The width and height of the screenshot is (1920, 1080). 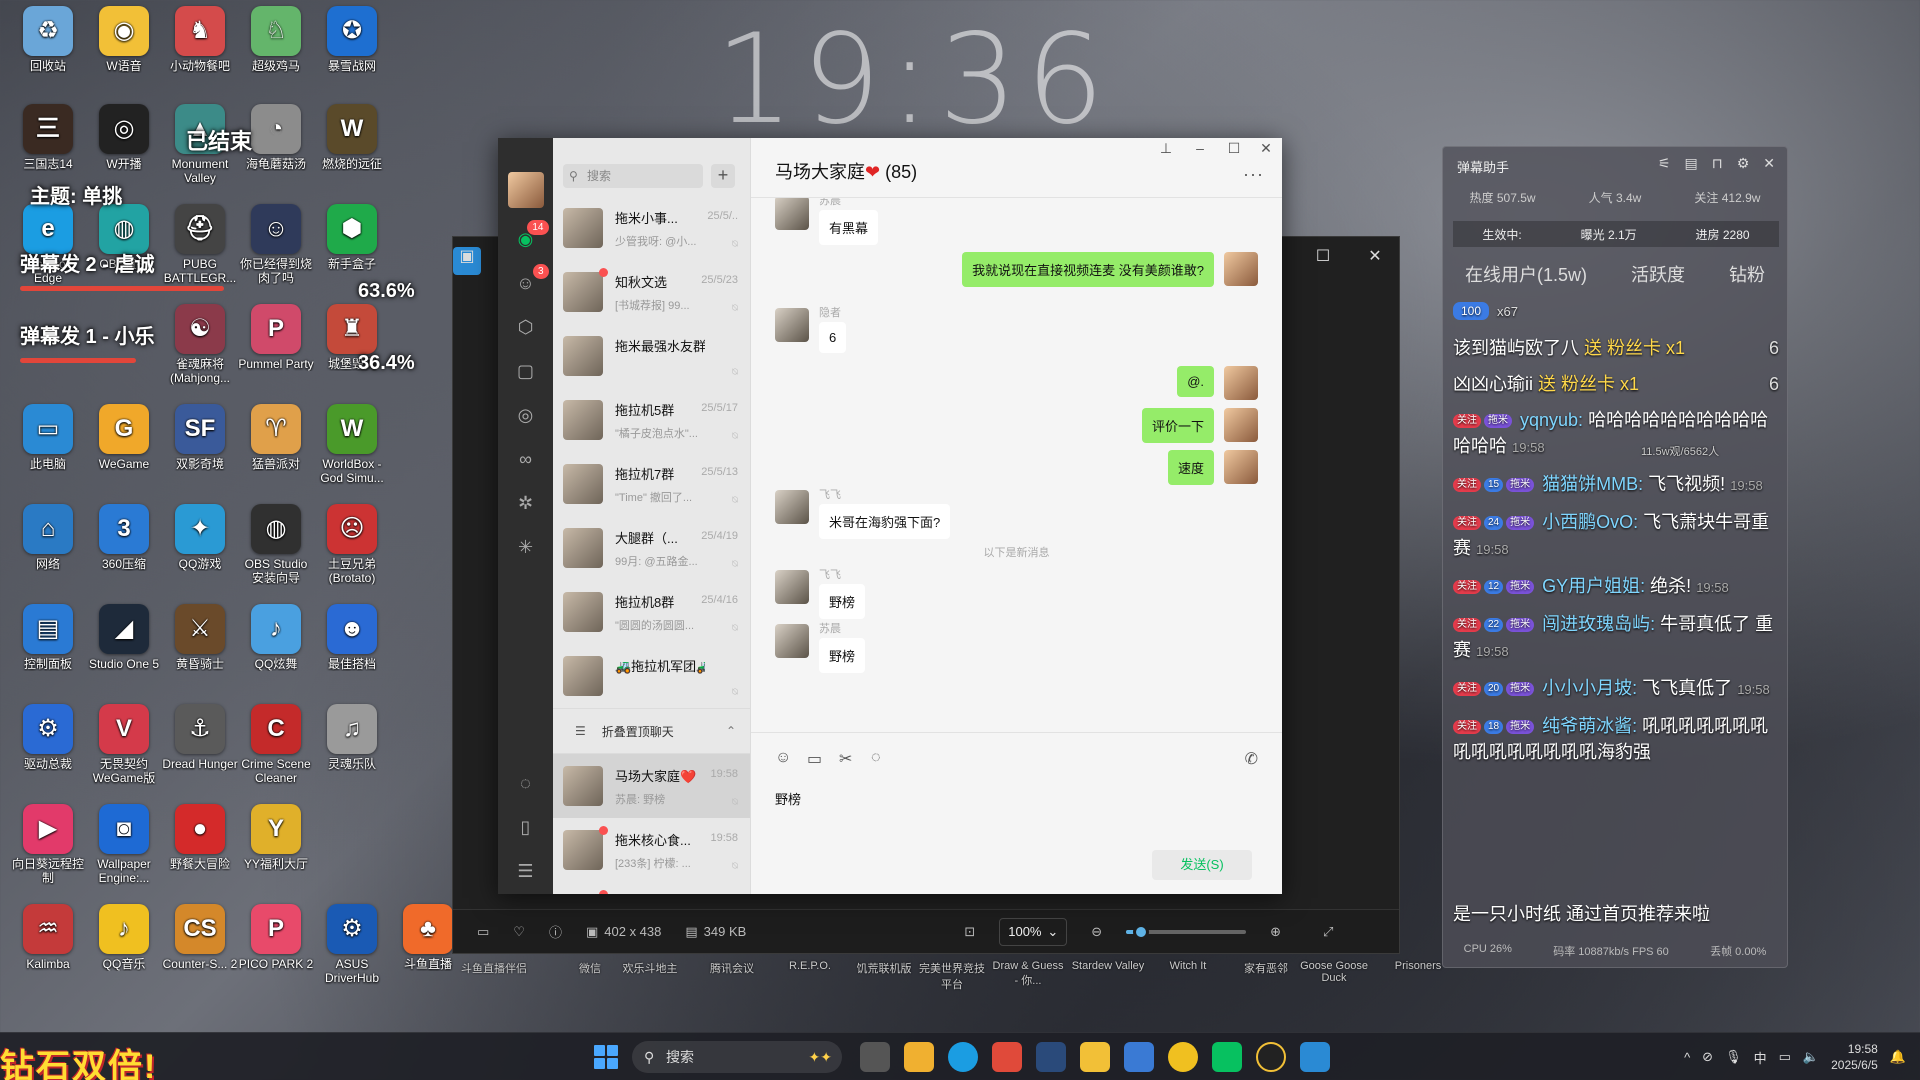 I want to click on conversation-item: 拖拉机5群 25/5/17 "橘子皮泡点水"... ⍉, so click(x=651, y=420).